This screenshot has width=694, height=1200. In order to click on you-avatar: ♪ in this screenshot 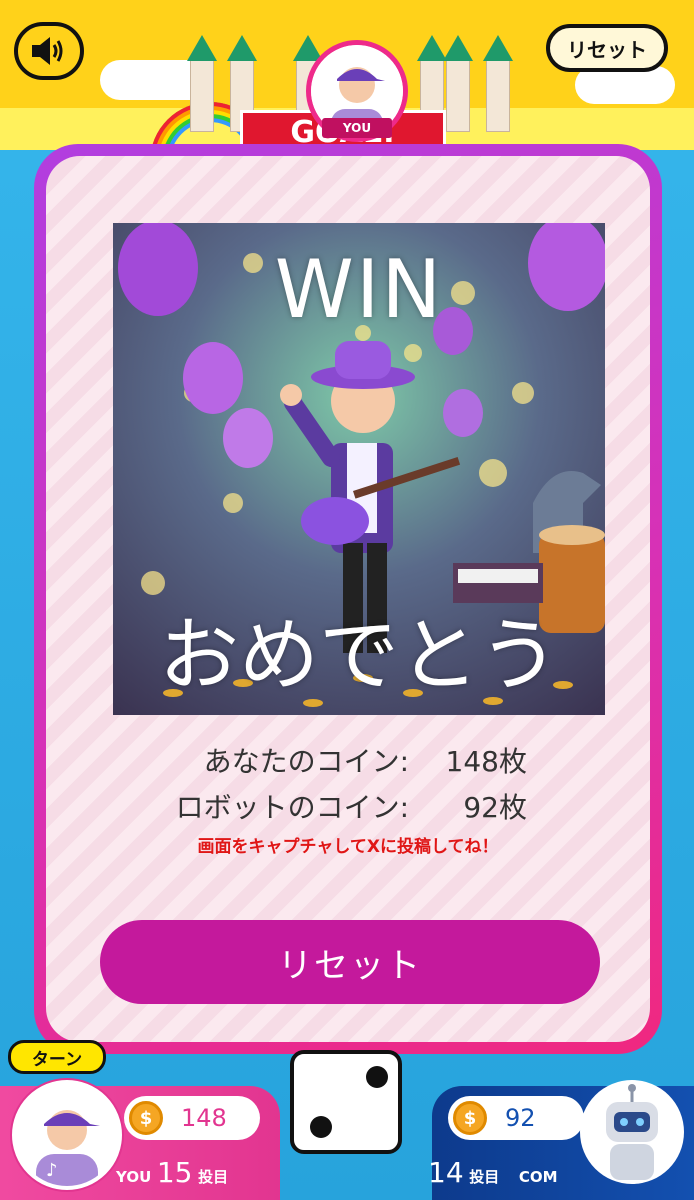, I will do `click(67, 1135)`.